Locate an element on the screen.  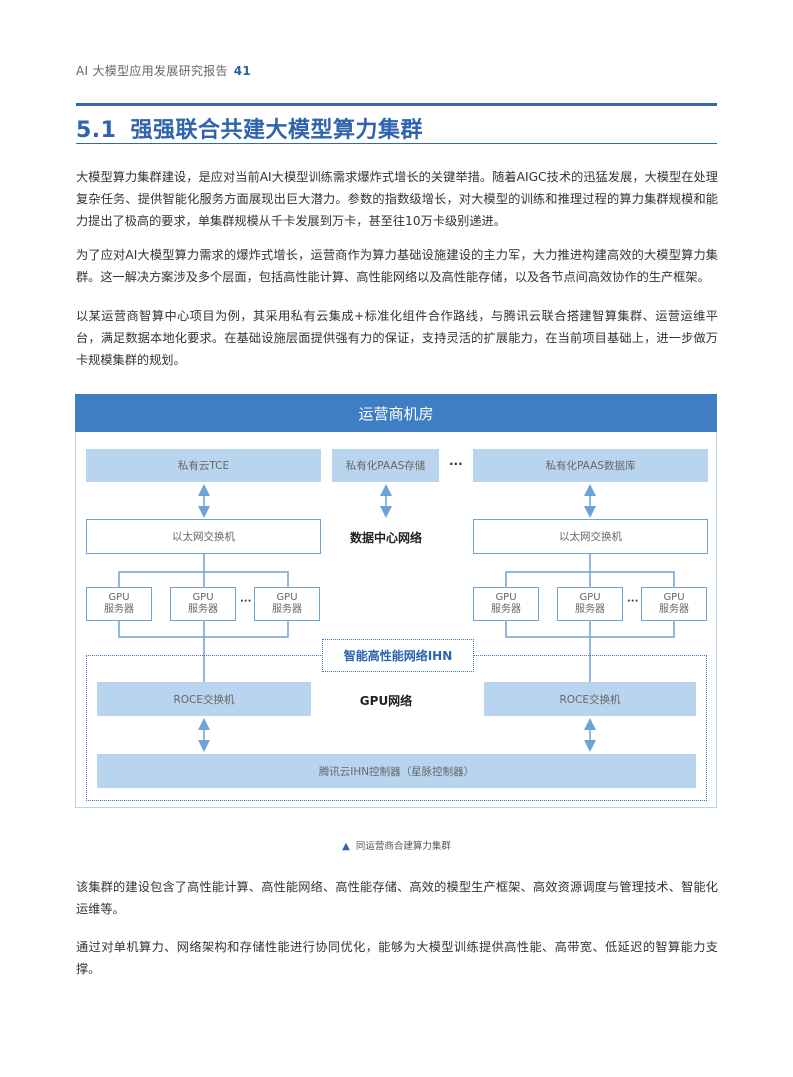
datacenter-network-label: 数据中心网络 is located at coordinates (385, 538).